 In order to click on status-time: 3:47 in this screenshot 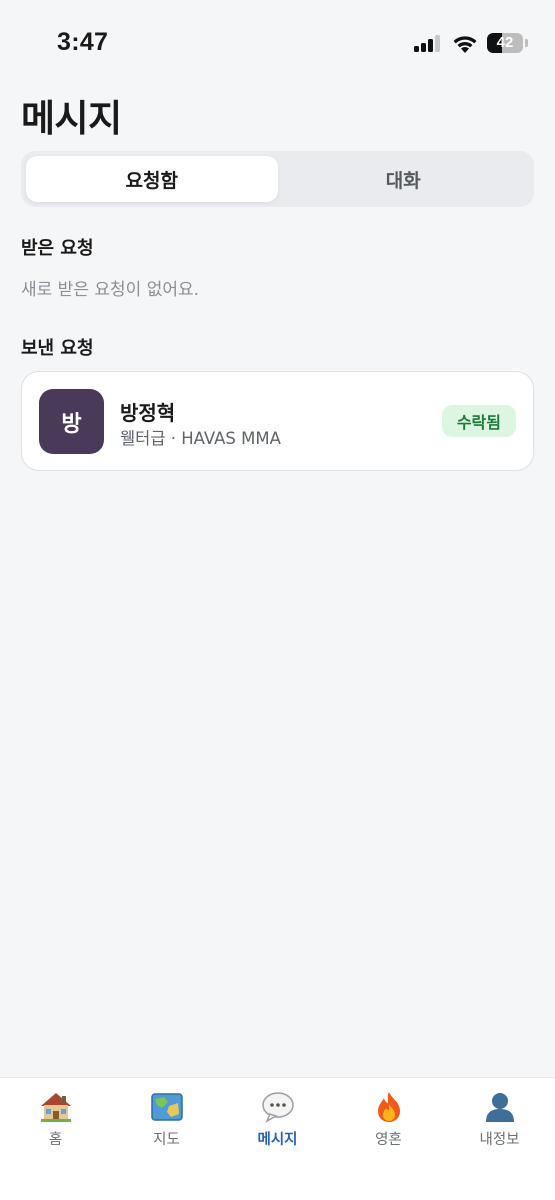, I will do `click(83, 42)`.